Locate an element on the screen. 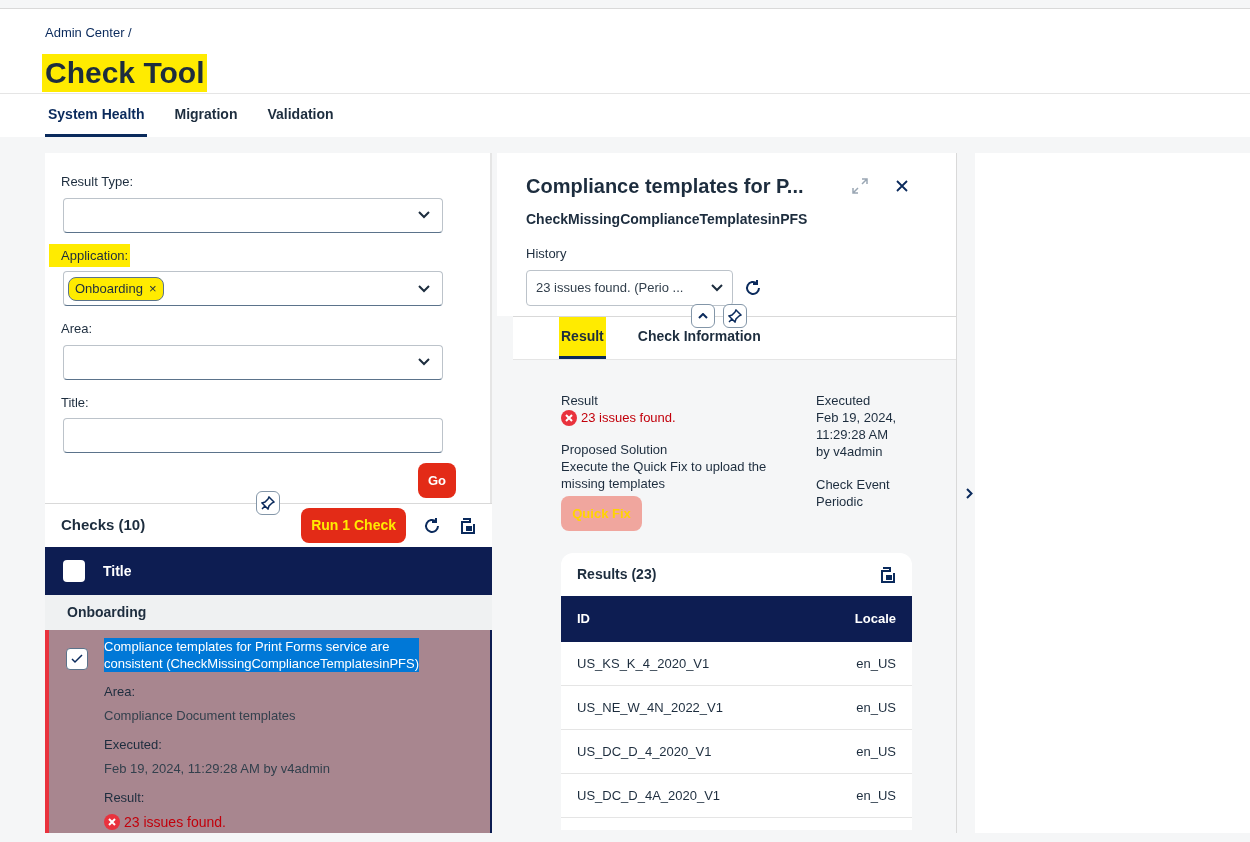 The height and width of the screenshot is (842, 1250). tab: Check Information is located at coordinates (699, 338).